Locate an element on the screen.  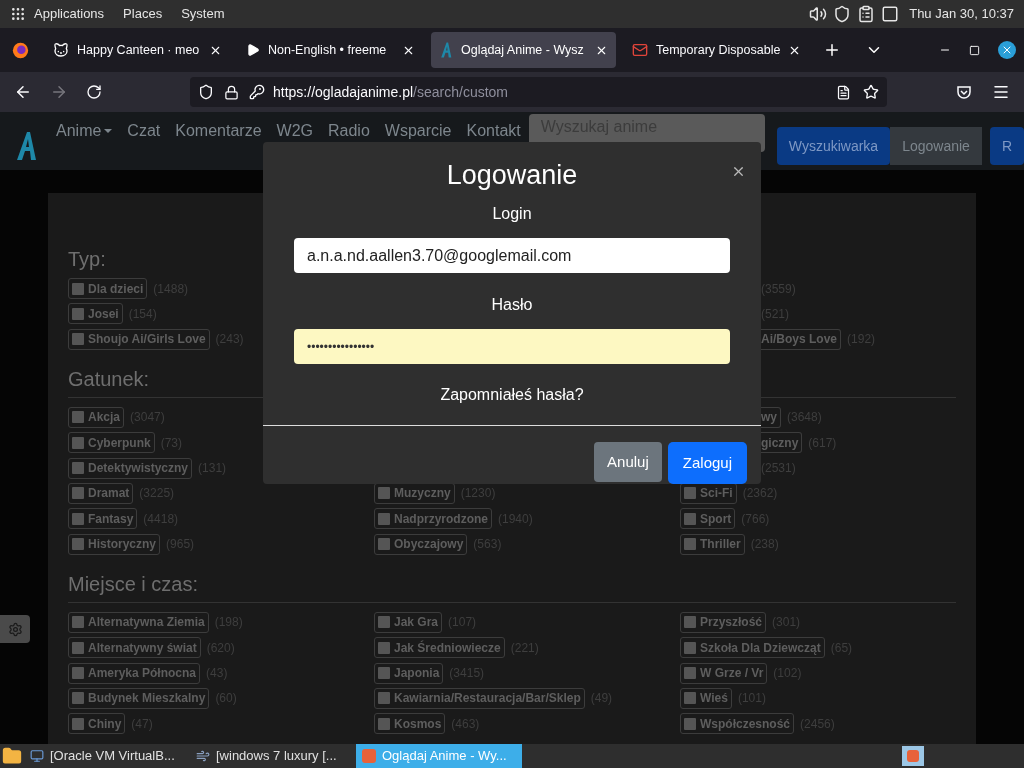
filter-chip: Nadprzyrodzone is located at coordinates (433, 519).